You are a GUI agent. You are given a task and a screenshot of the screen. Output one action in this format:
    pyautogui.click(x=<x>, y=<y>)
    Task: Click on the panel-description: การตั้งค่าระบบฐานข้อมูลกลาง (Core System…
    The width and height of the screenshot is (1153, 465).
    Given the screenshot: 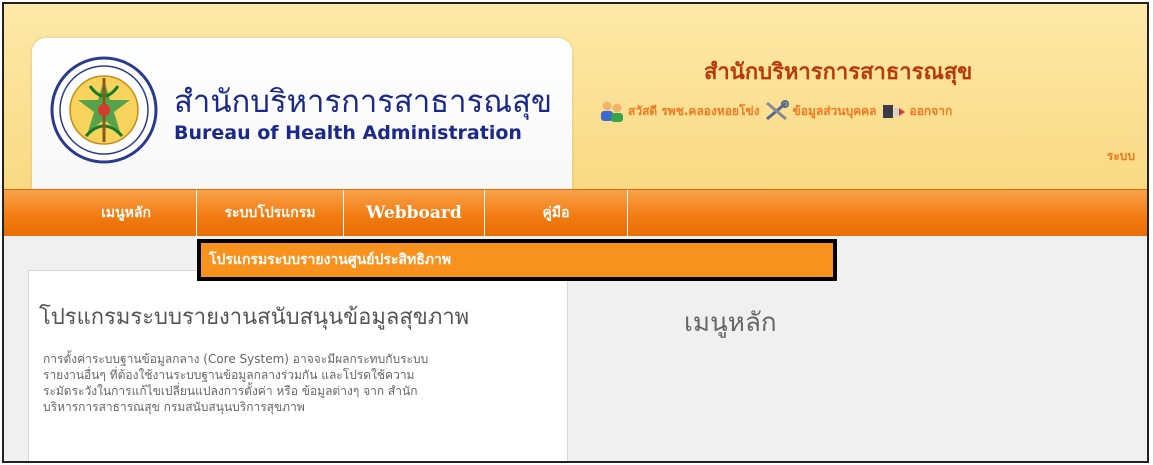 What is the action you would take?
    pyautogui.click(x=236, y=383)
    